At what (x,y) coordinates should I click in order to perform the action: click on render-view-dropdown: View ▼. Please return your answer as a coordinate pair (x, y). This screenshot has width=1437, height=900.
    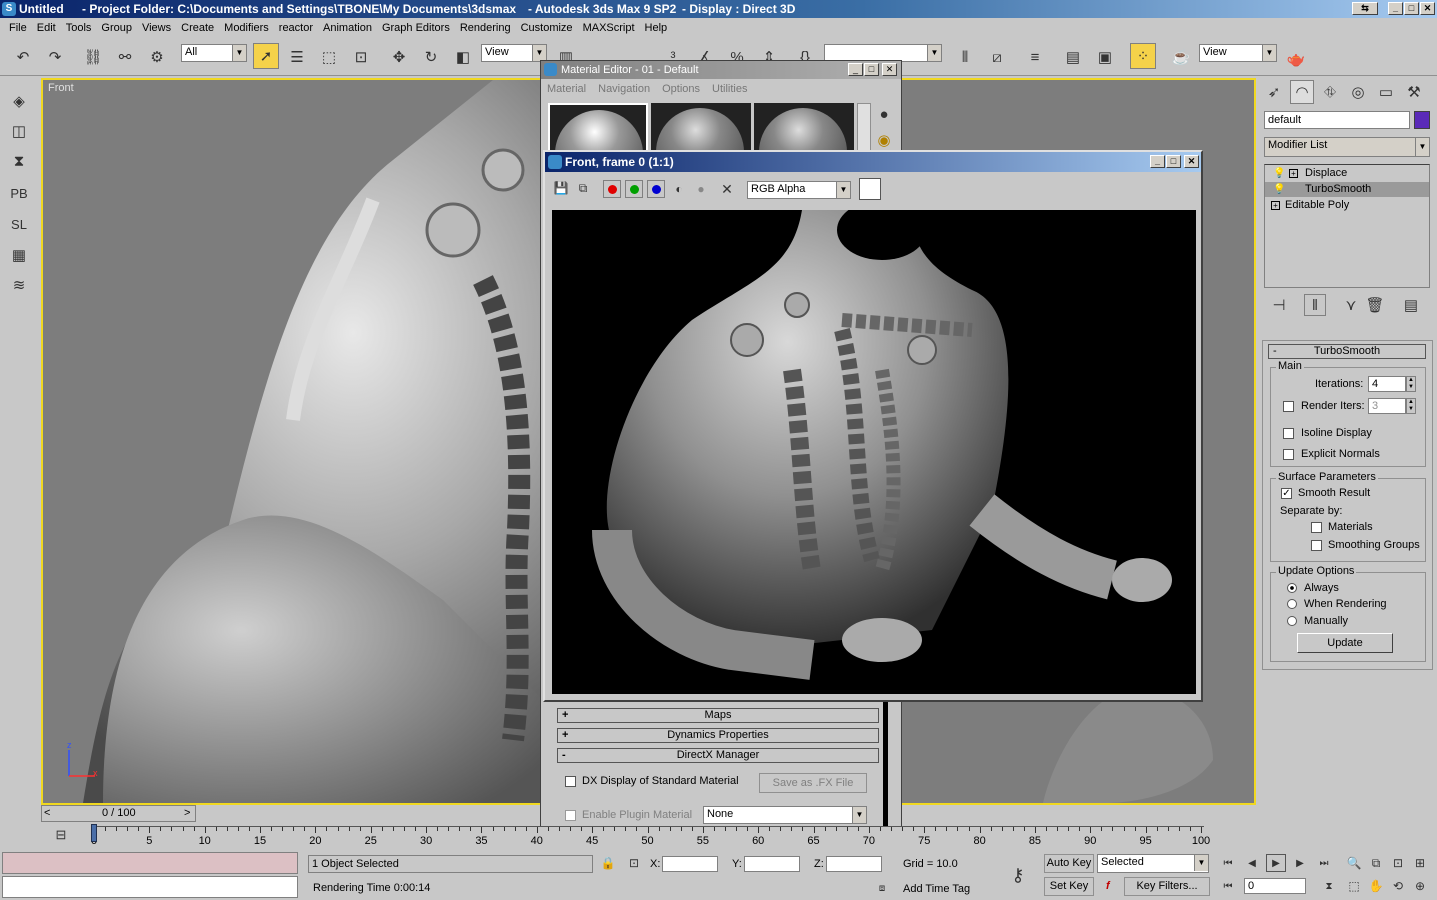
    Looking at the image, I should click on (1238, 53).